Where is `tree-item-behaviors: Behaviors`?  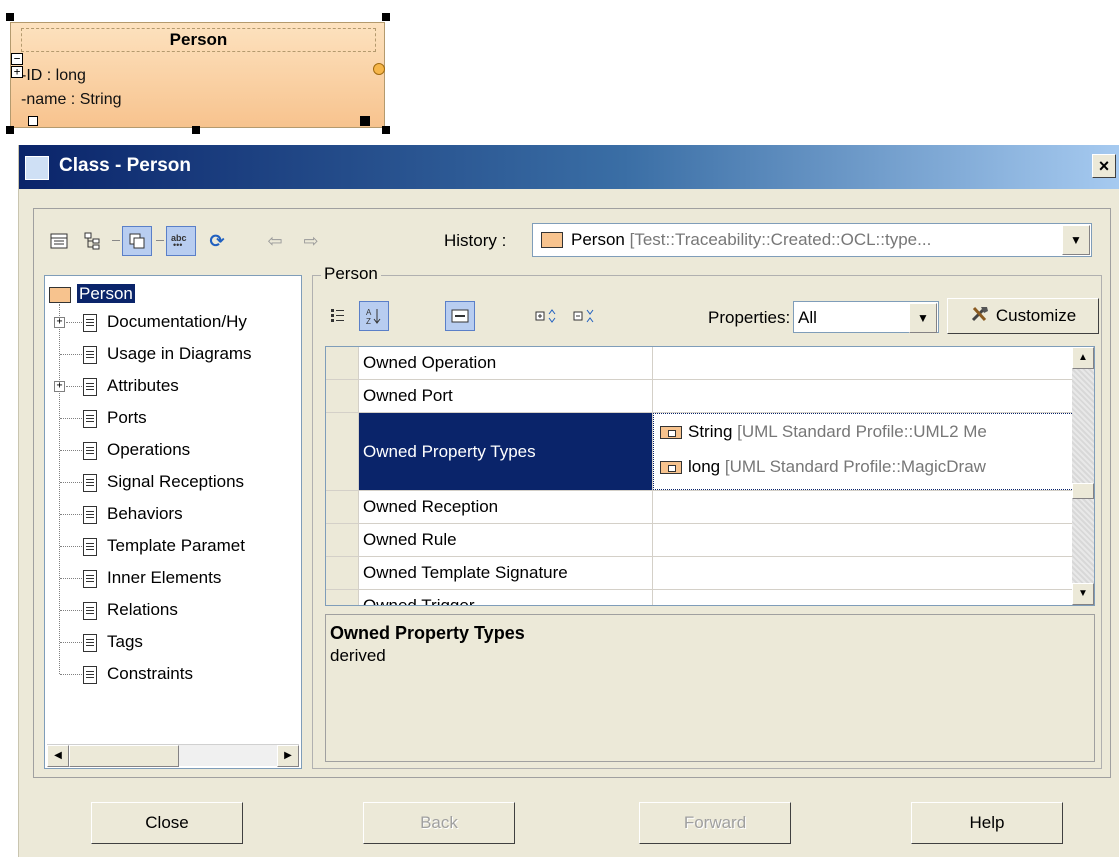
tree-item-behaviors: Behaviors is located at coordinates (133, 514).